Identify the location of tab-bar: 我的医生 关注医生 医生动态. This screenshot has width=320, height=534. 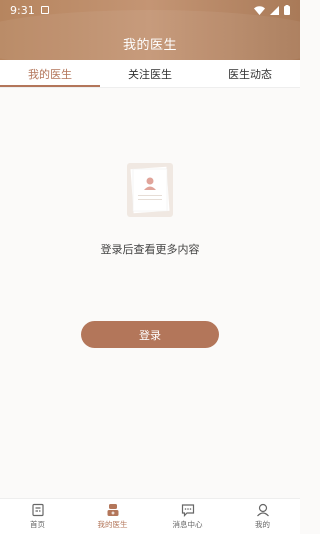
(150, 74).